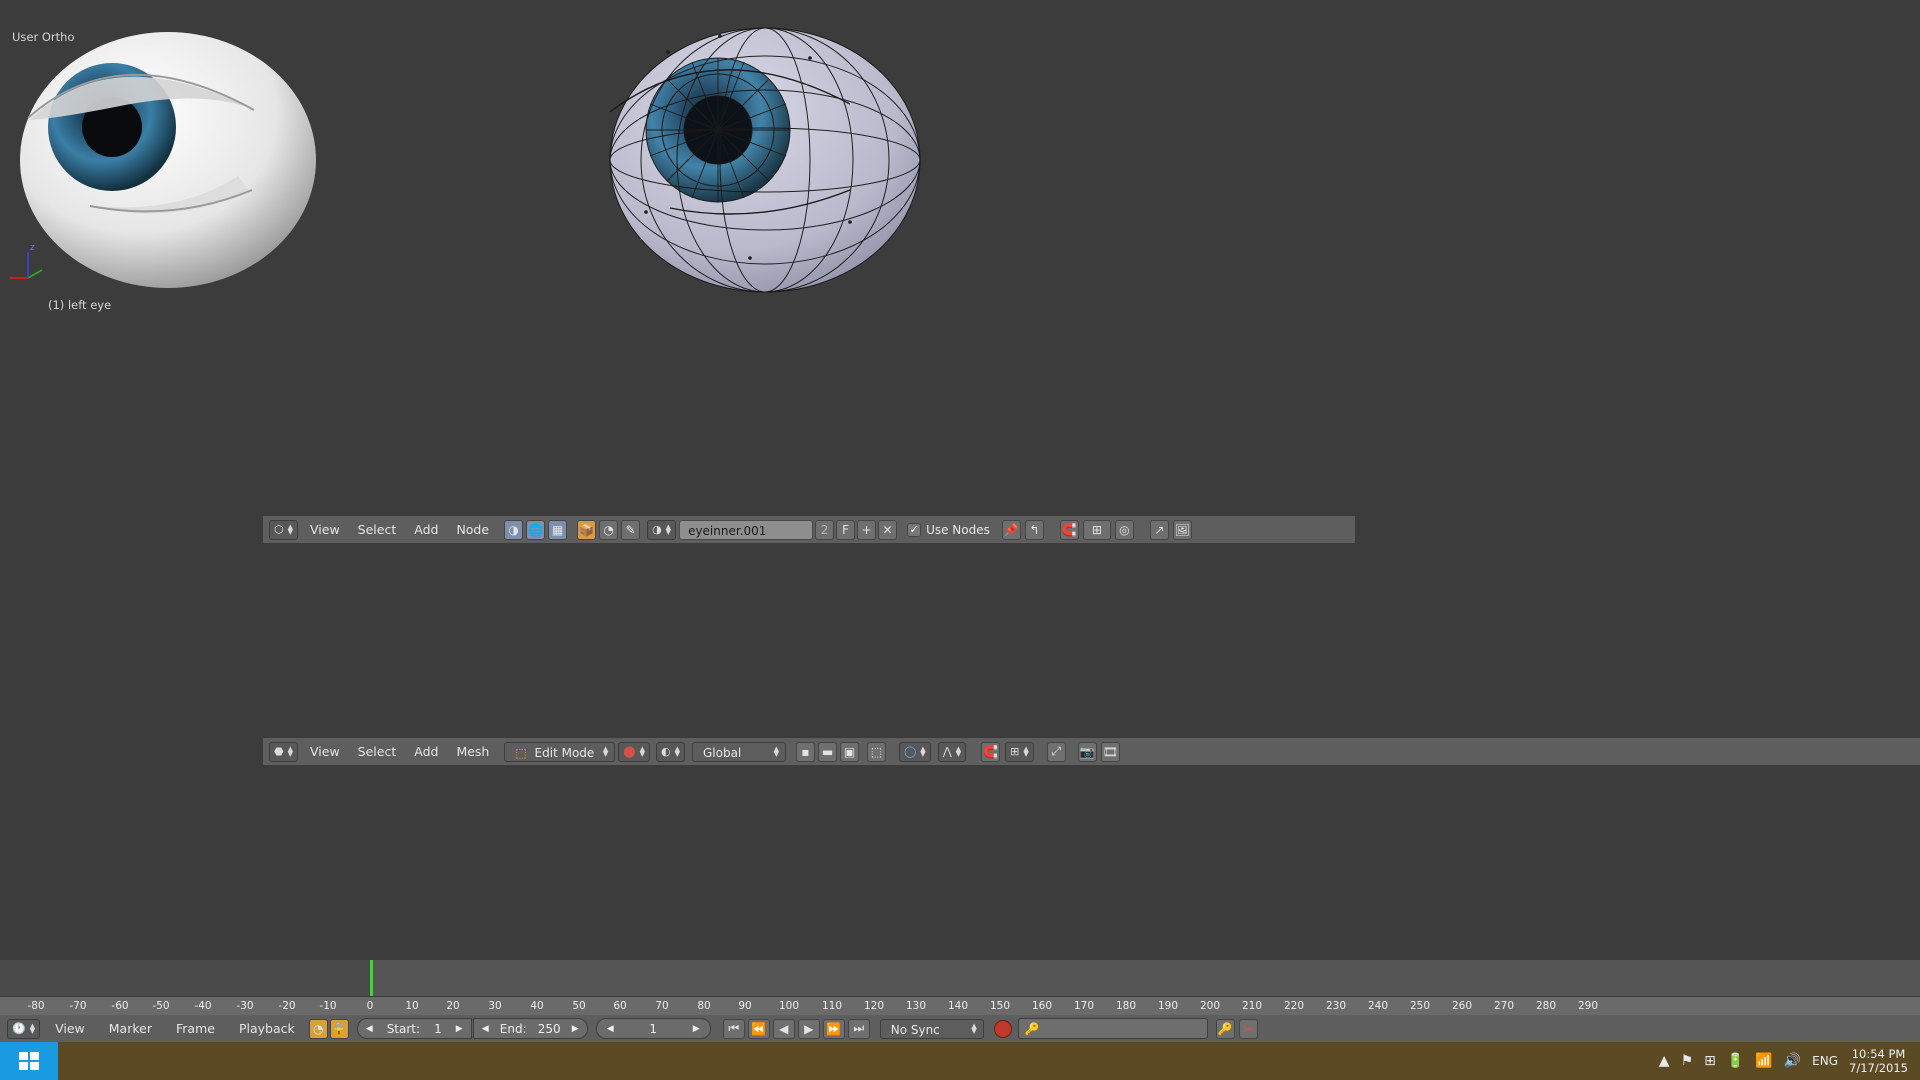 The image size is (1920, 1080). Describe the element at coordinates (377, 752) in the screenshot. I see `view3d-menu-select: Select` at that location.